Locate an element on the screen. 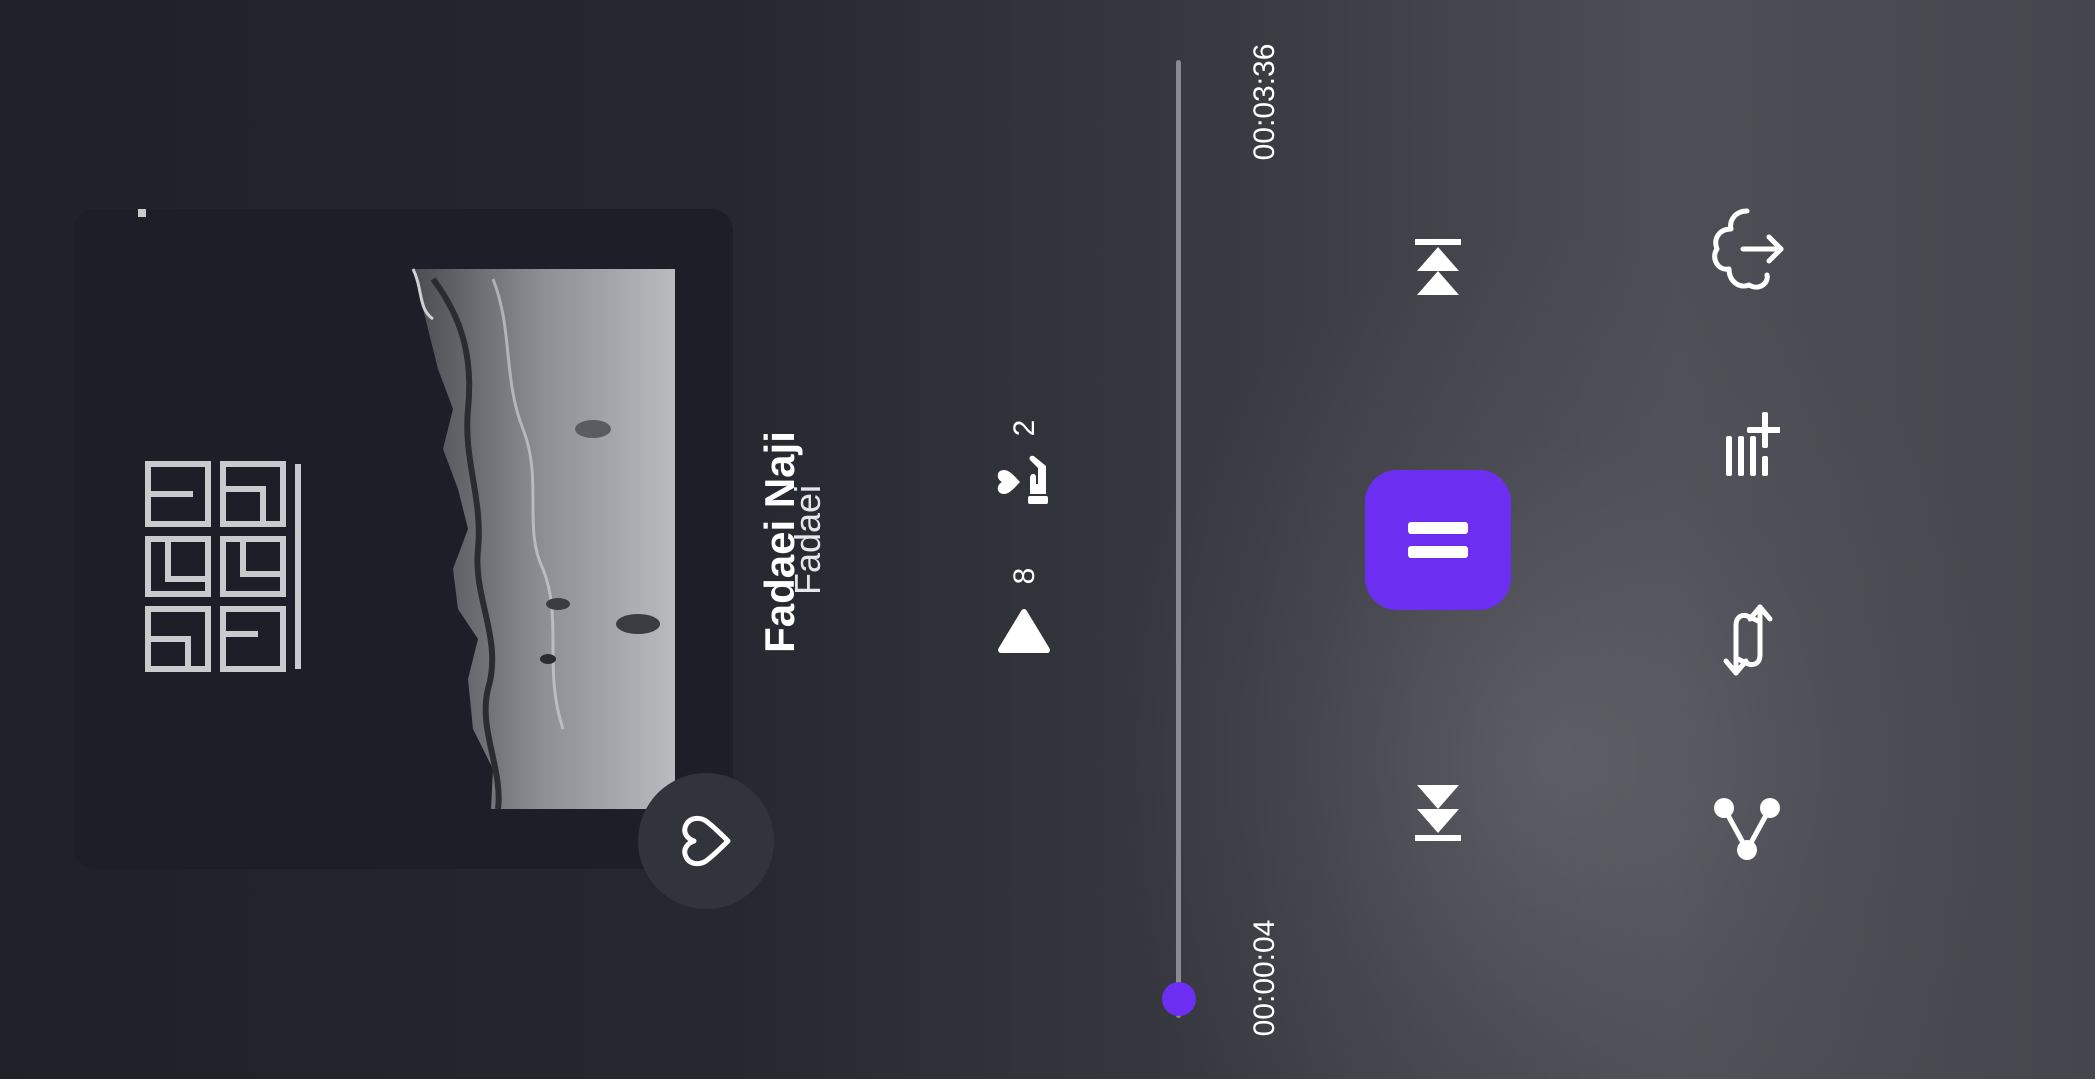 This screenshot has width=2095, height=1079. album-art is located at coordinates (406, 509).